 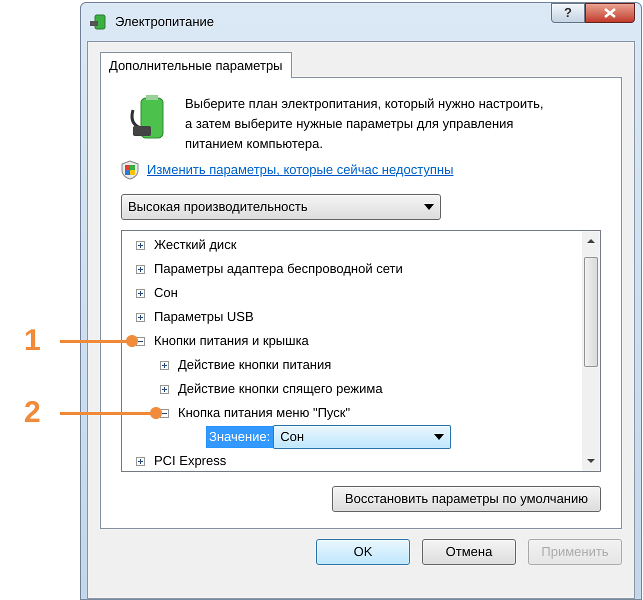 What do you see at coordinates (231, 341) in the screenshot?
I see `tree-item: Кнопки питания и крышка` at bounding box center [231, 341].